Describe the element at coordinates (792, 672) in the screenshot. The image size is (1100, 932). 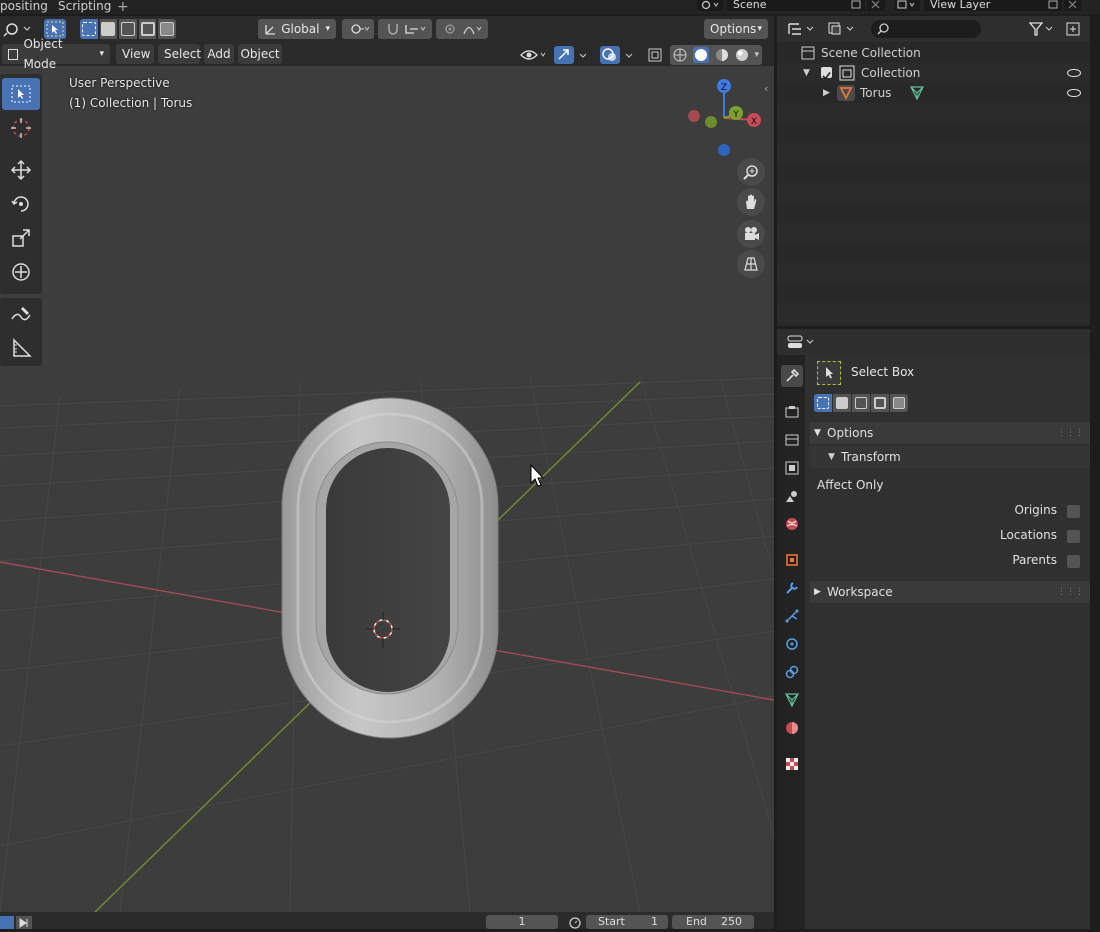
I see `tab-constraints` at that location.